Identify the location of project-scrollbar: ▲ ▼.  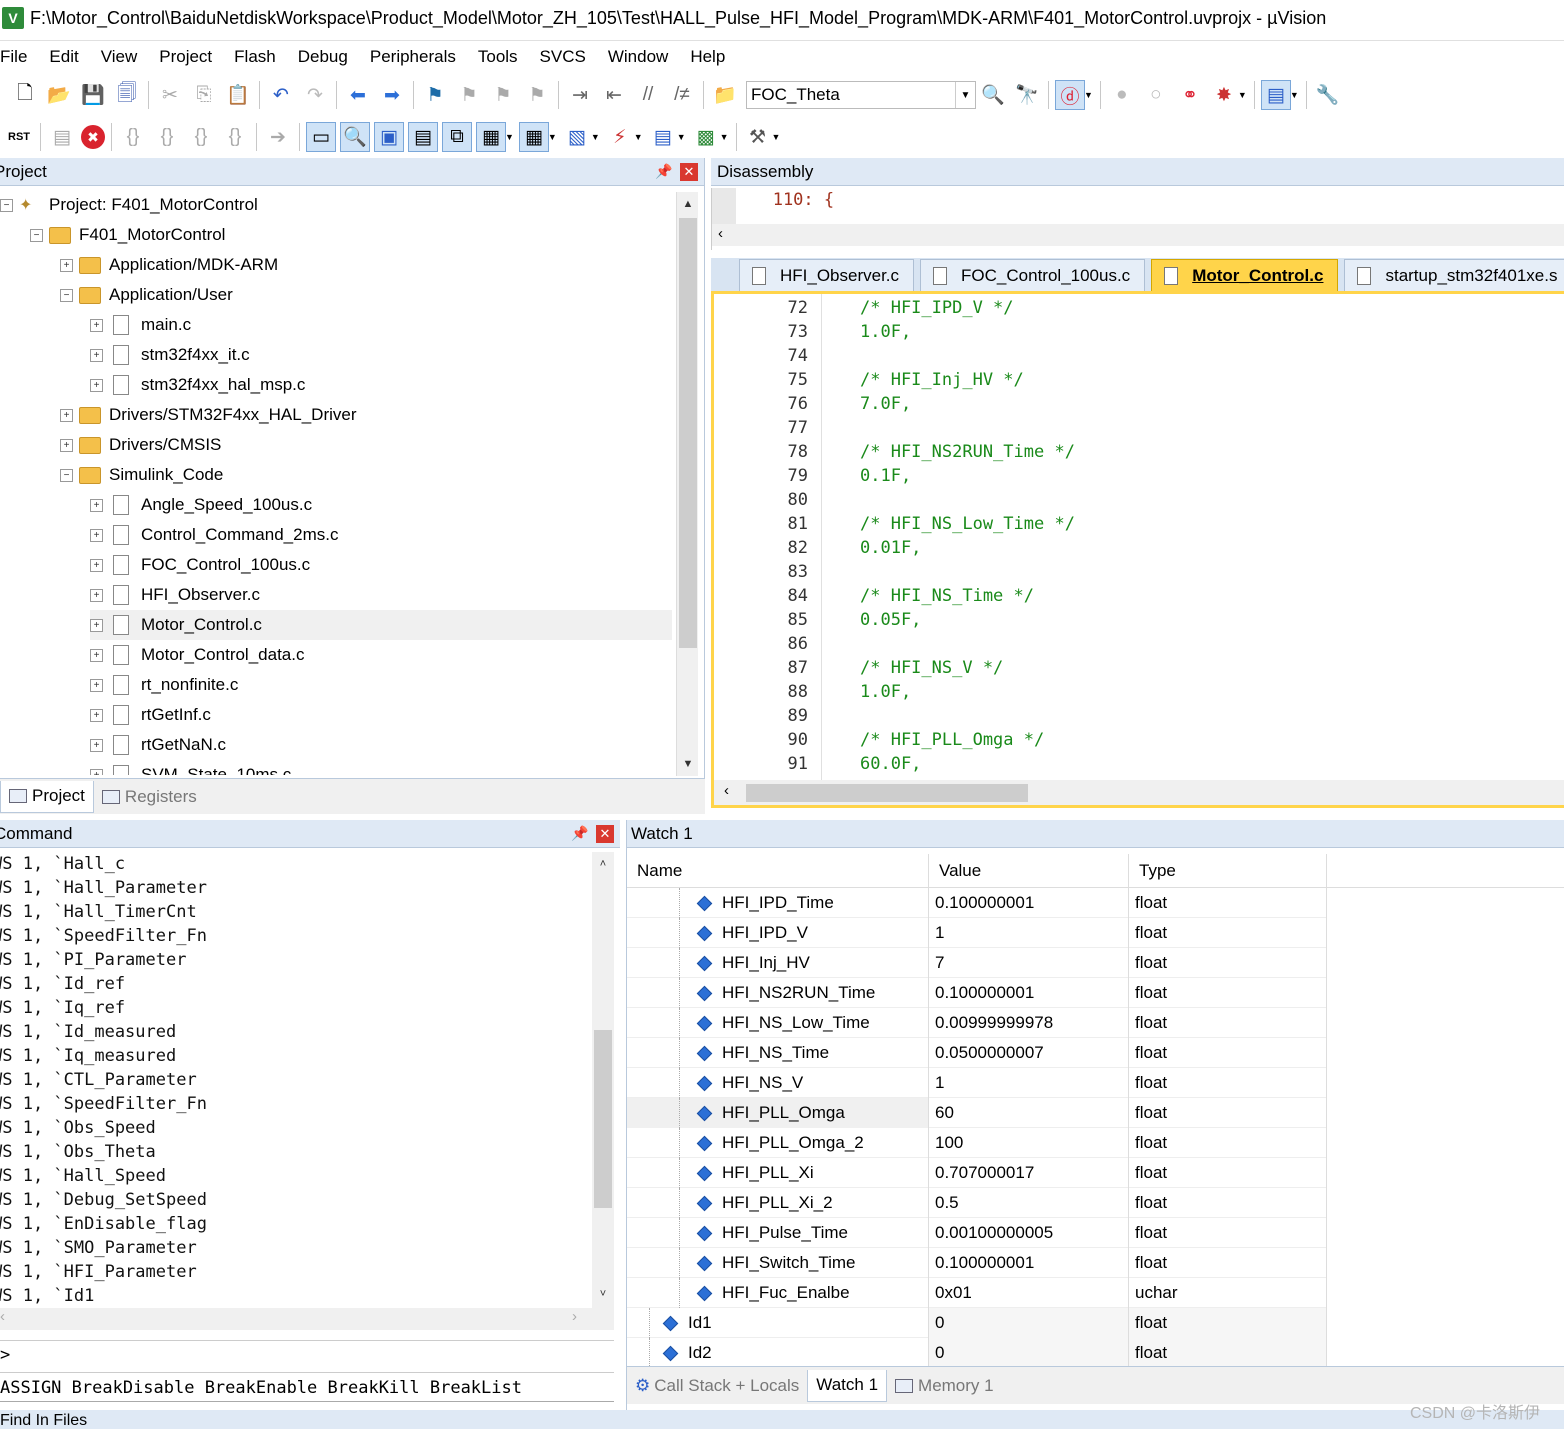
(687, 484).